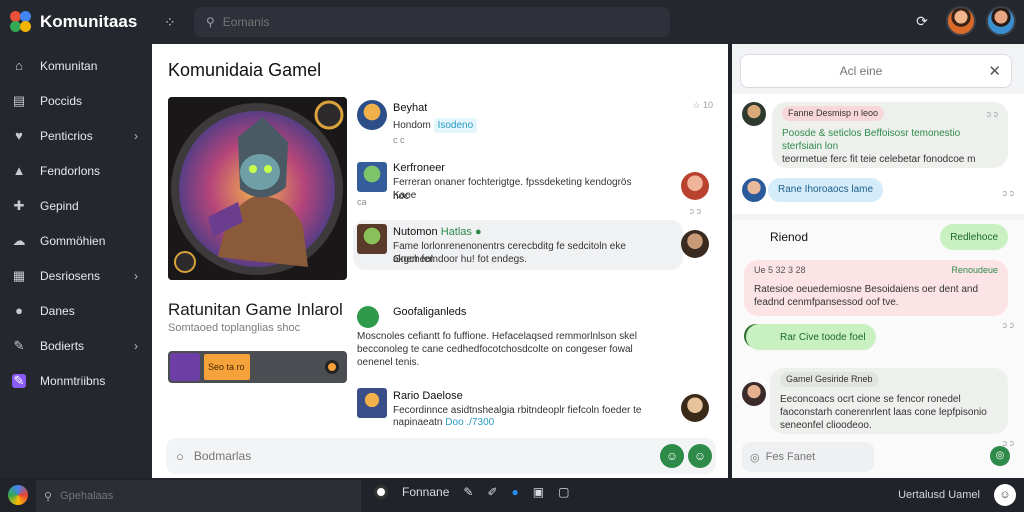 This screenshot has height=512, width=1024. What do you see at coordinates (76, 275) in the screenshot?
I see `sidebar-item-6: ▦ Desriosens ›` at bounding box center [76, 275].